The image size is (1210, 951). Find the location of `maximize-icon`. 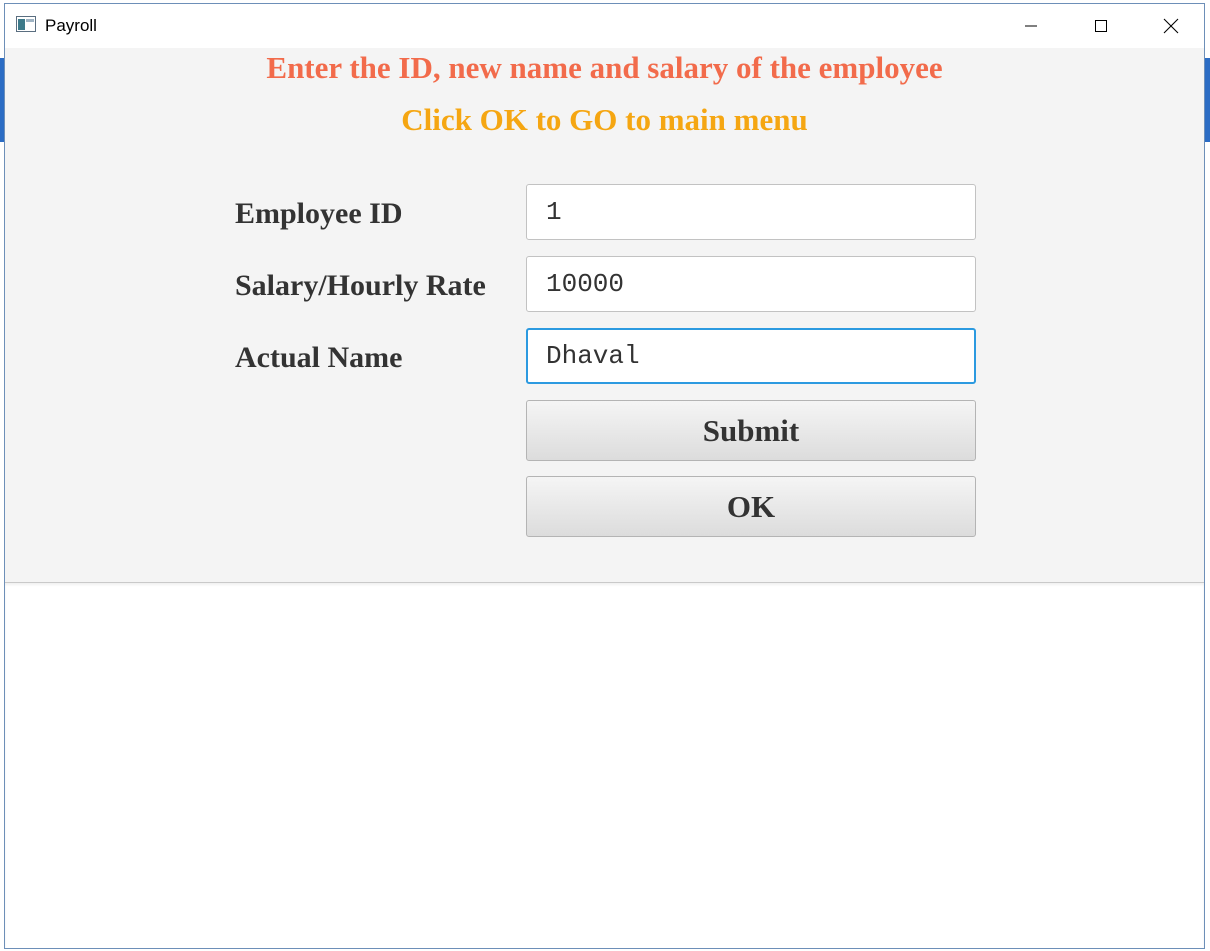

maximize-icon is located at coordinates (1101, 26).